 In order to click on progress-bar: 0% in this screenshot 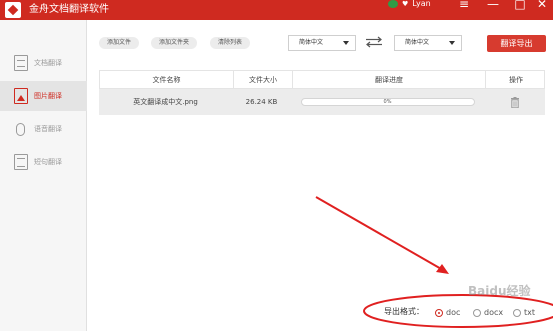, I will do `click(387, 102)`.